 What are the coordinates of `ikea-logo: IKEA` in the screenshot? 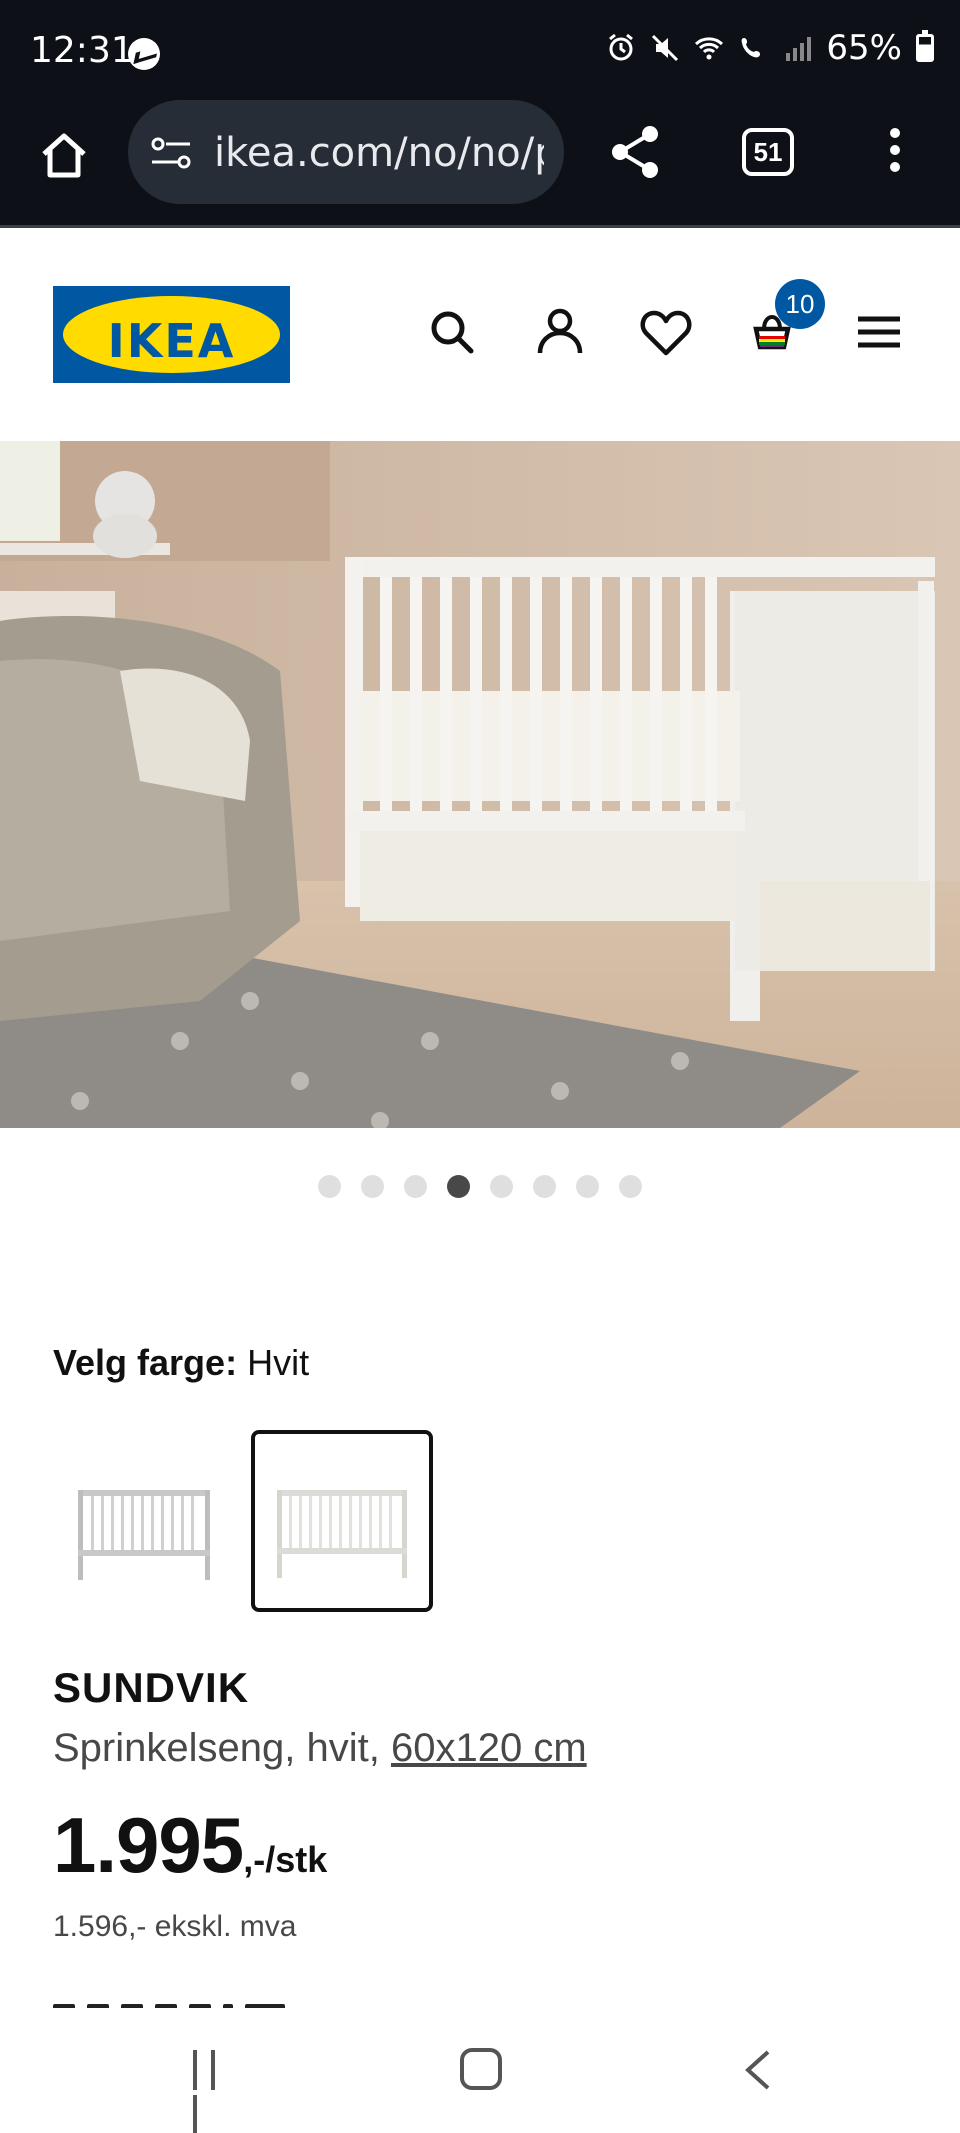 It's located at (171, 334).